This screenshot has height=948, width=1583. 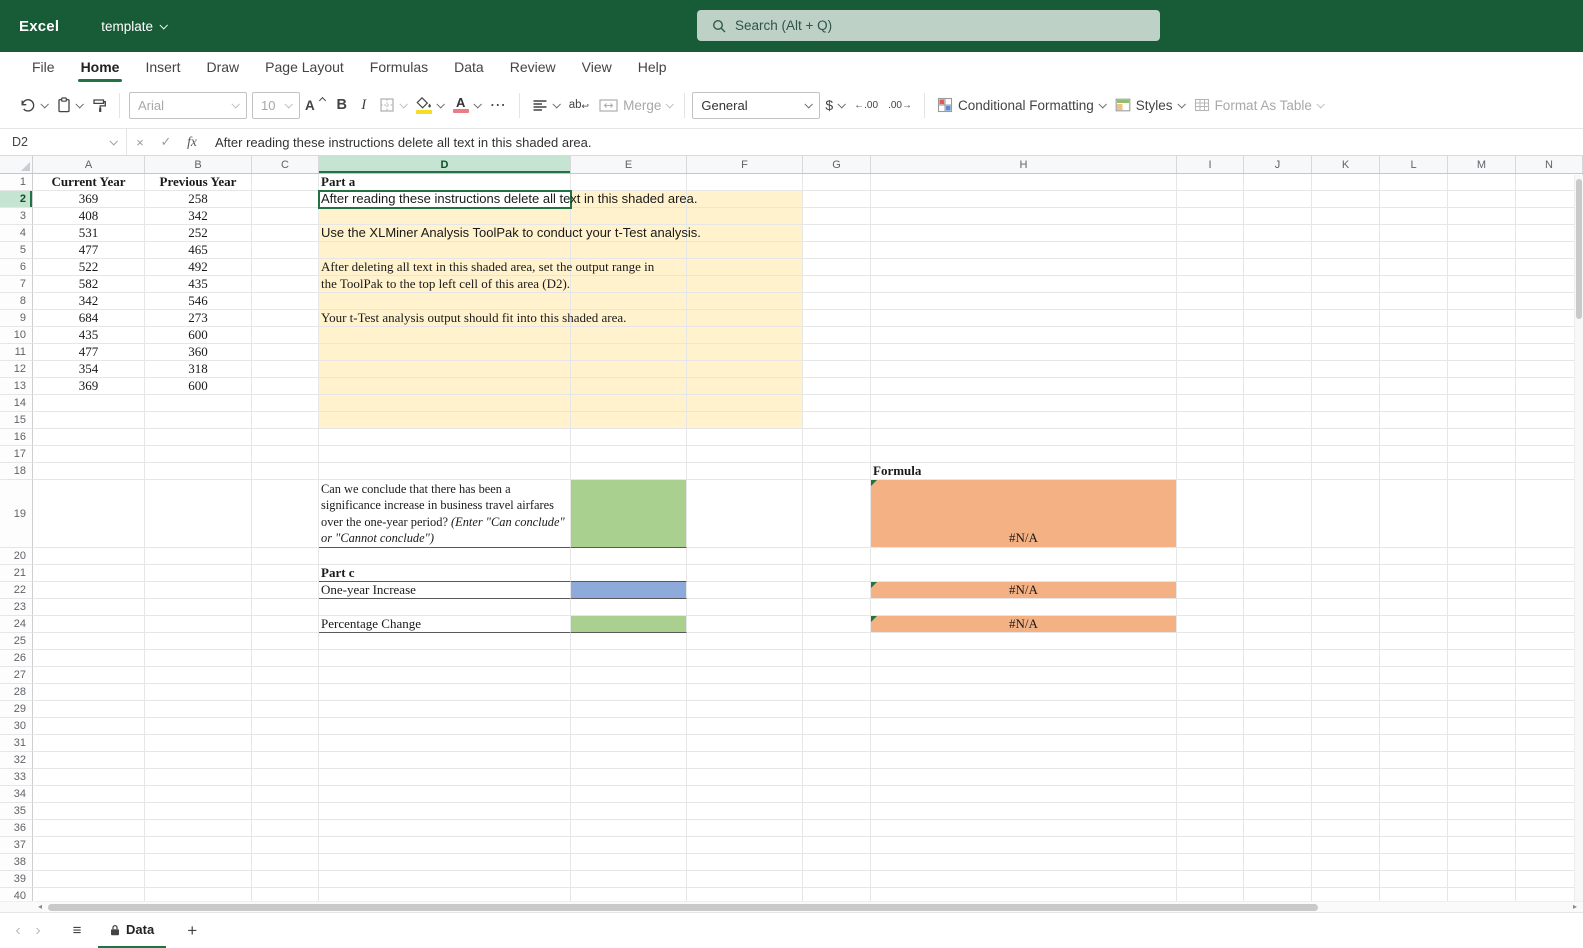 What do you see at coordinates (16, 862) in the screenshot?
I see `row-header-38: 38` at bounding box center [16, 862].